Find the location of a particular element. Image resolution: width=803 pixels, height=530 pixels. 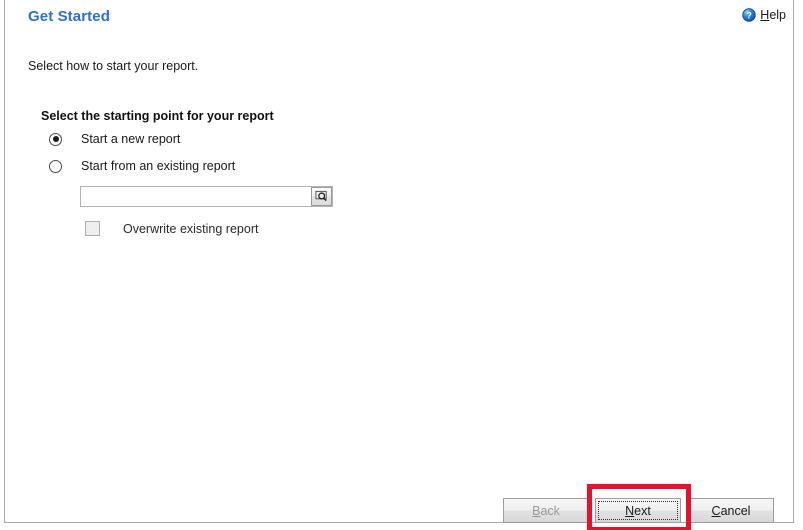

help-label-rest: elp is located at coordinates (777, 15).